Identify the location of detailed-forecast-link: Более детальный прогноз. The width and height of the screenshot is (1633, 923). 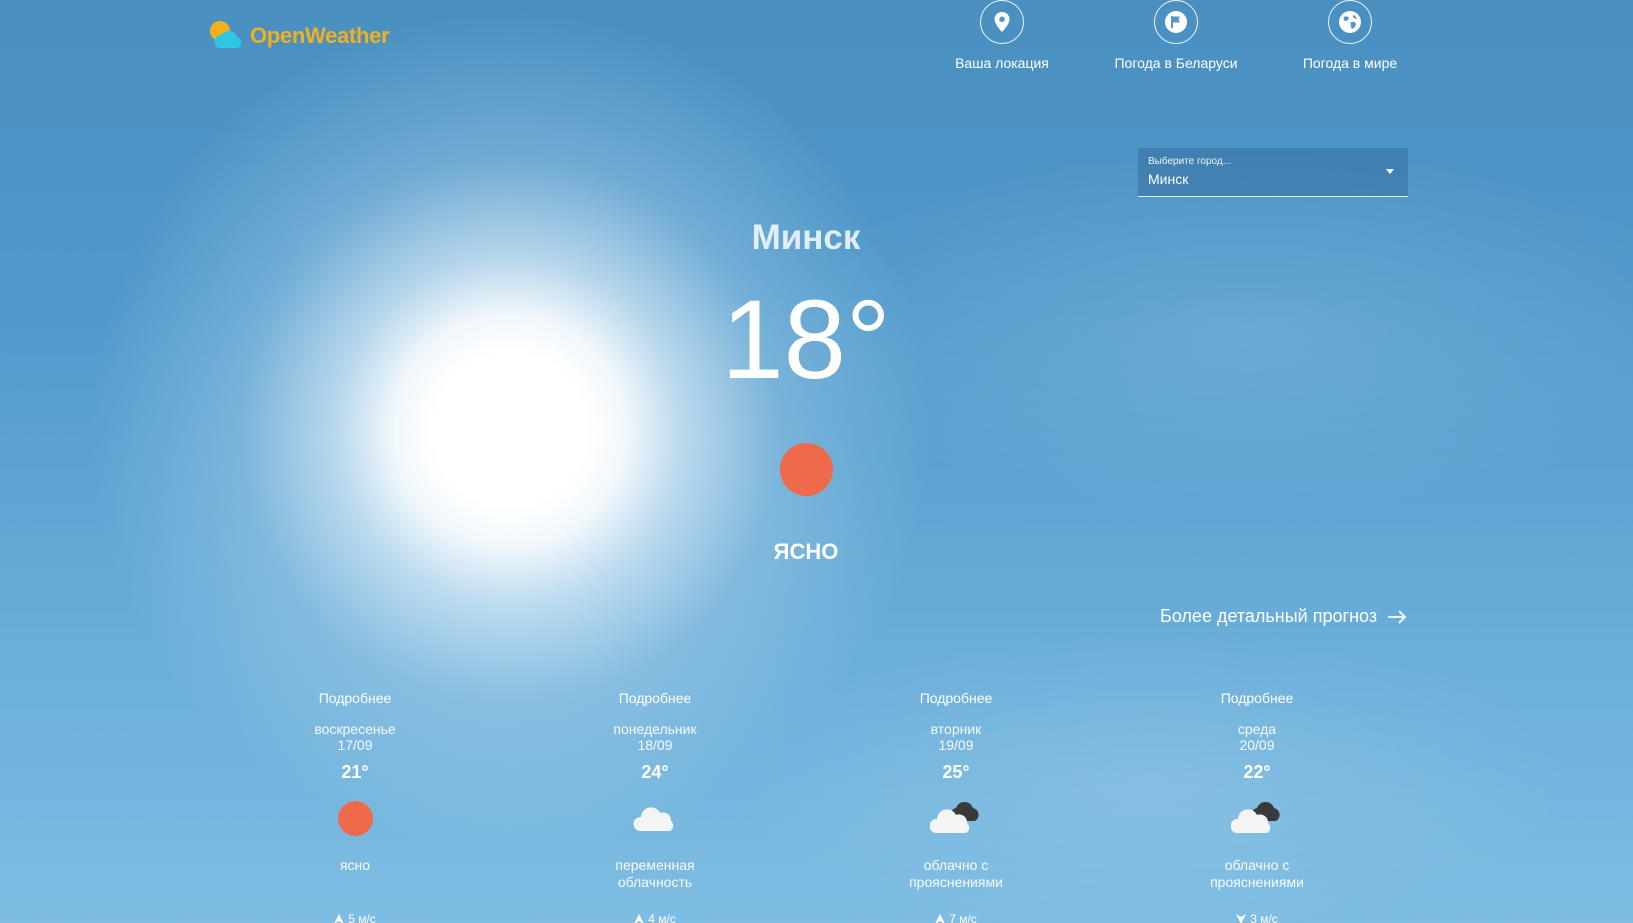
(1283, 616).